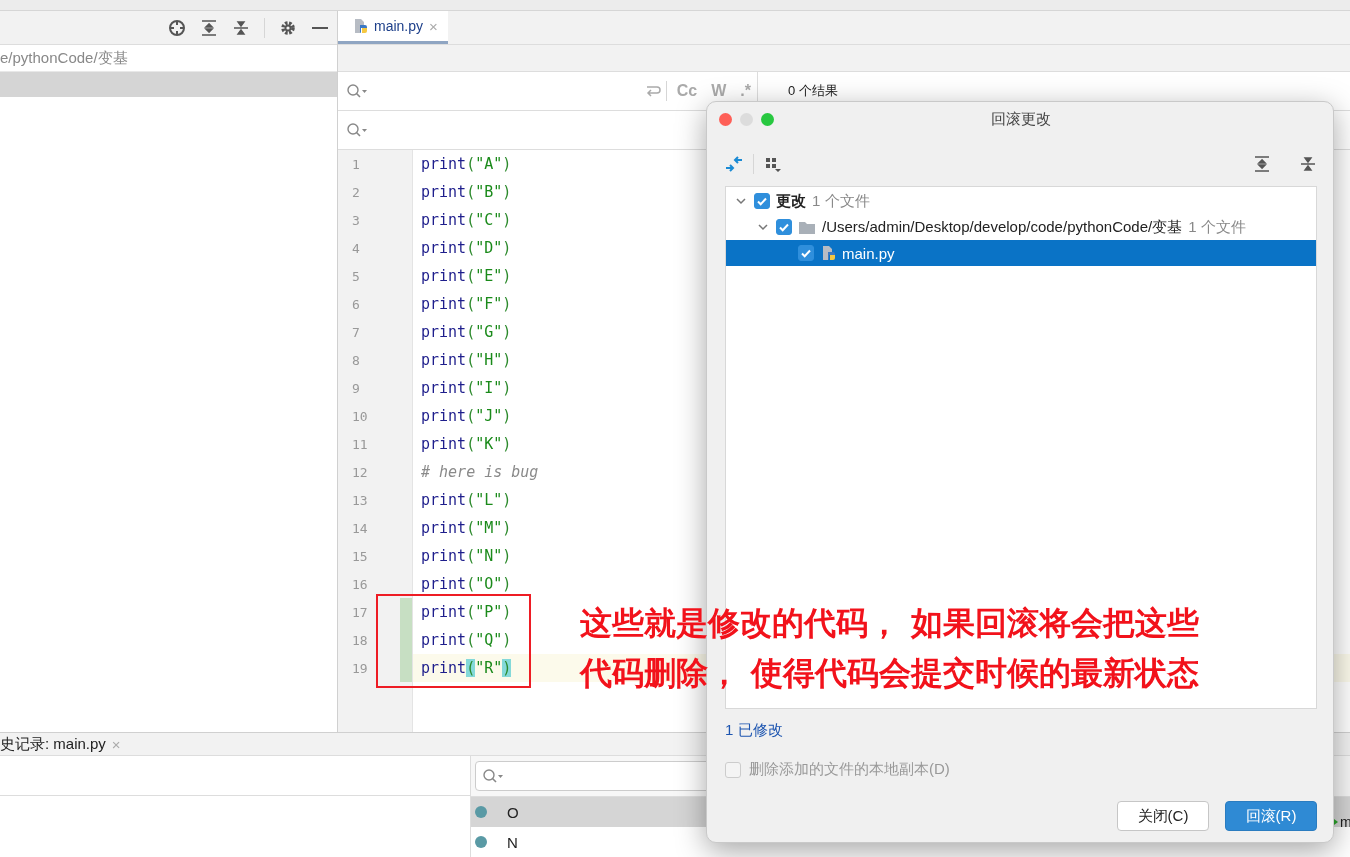 The height and width of the screenshot is (857, 1350). Describe the element at coordinates (356, 192) in the screenshot. I see `line-number: 2` at that location.